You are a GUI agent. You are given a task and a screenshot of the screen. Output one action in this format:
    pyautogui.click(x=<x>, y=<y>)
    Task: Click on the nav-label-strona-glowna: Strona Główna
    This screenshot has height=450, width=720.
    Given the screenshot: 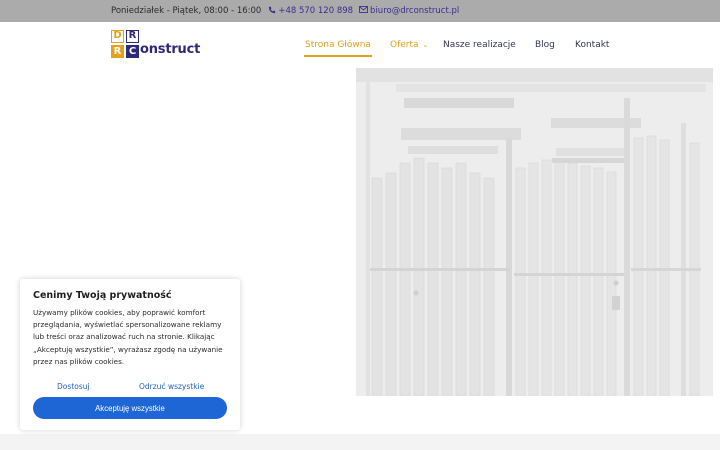 What is the action you would take?
    pyautogui.click(x=338, y=45)
    